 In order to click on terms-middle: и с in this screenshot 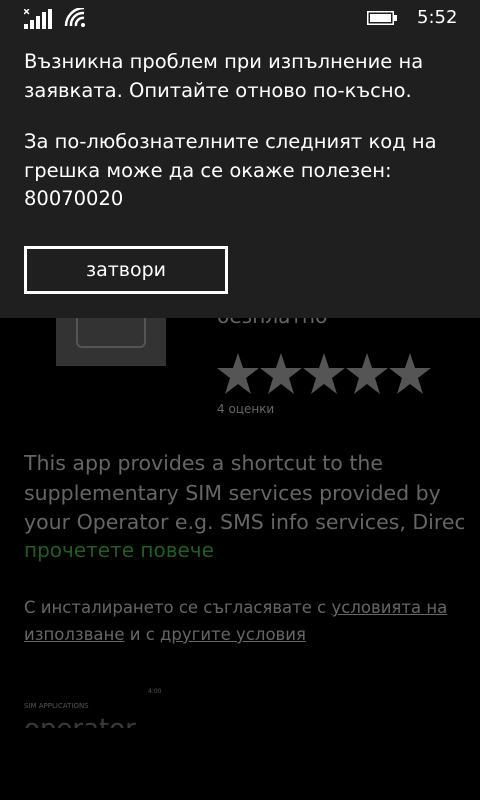, I will do `click(142, 634)`.